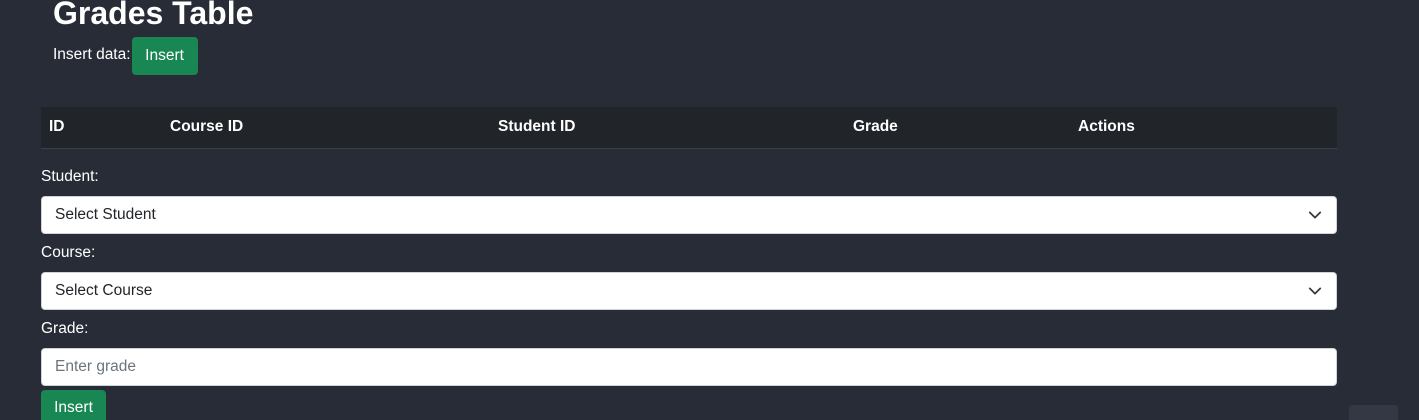 Image resolution: width=1419 pixels, height=420 pixels. I want to click on corner-tab, so click(1373, 412).